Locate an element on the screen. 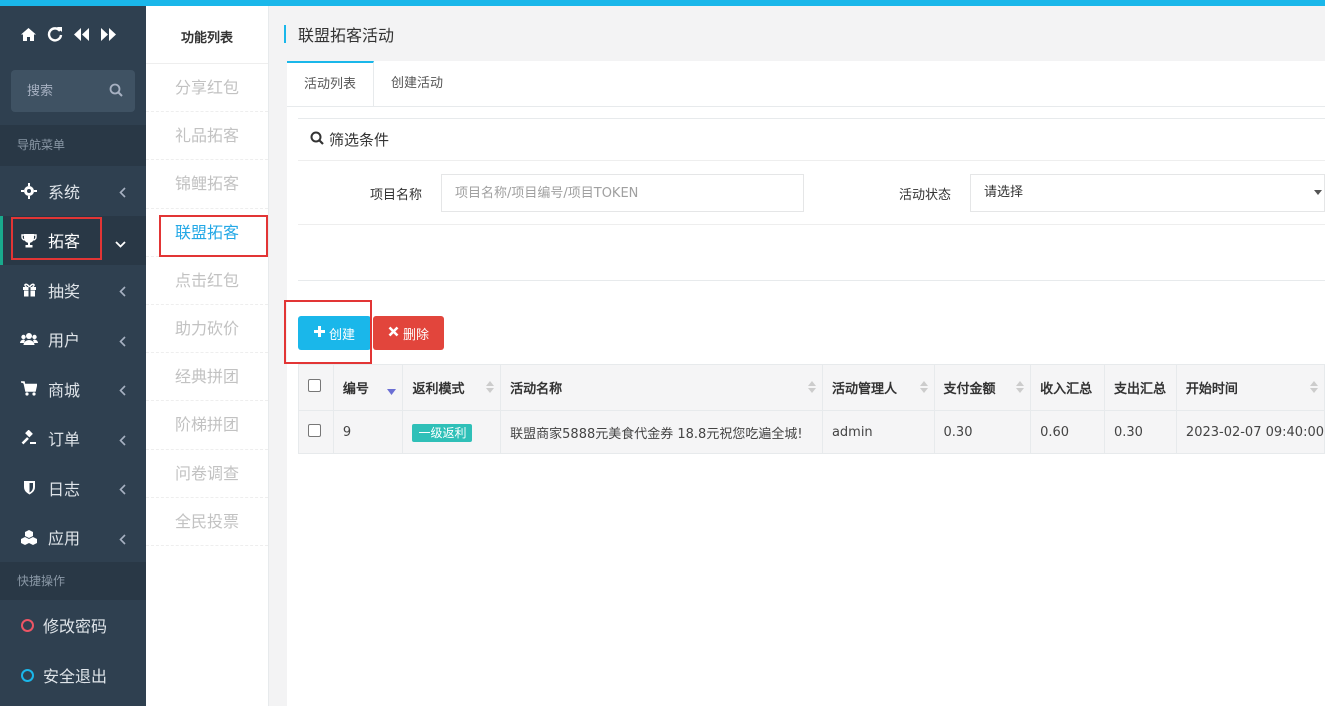  table-header-row: 编号 返利模式 活动名称 活动管理人 支付金额 收入汇总 支出汇总 开始时间 is located at coordinates (811, 387).